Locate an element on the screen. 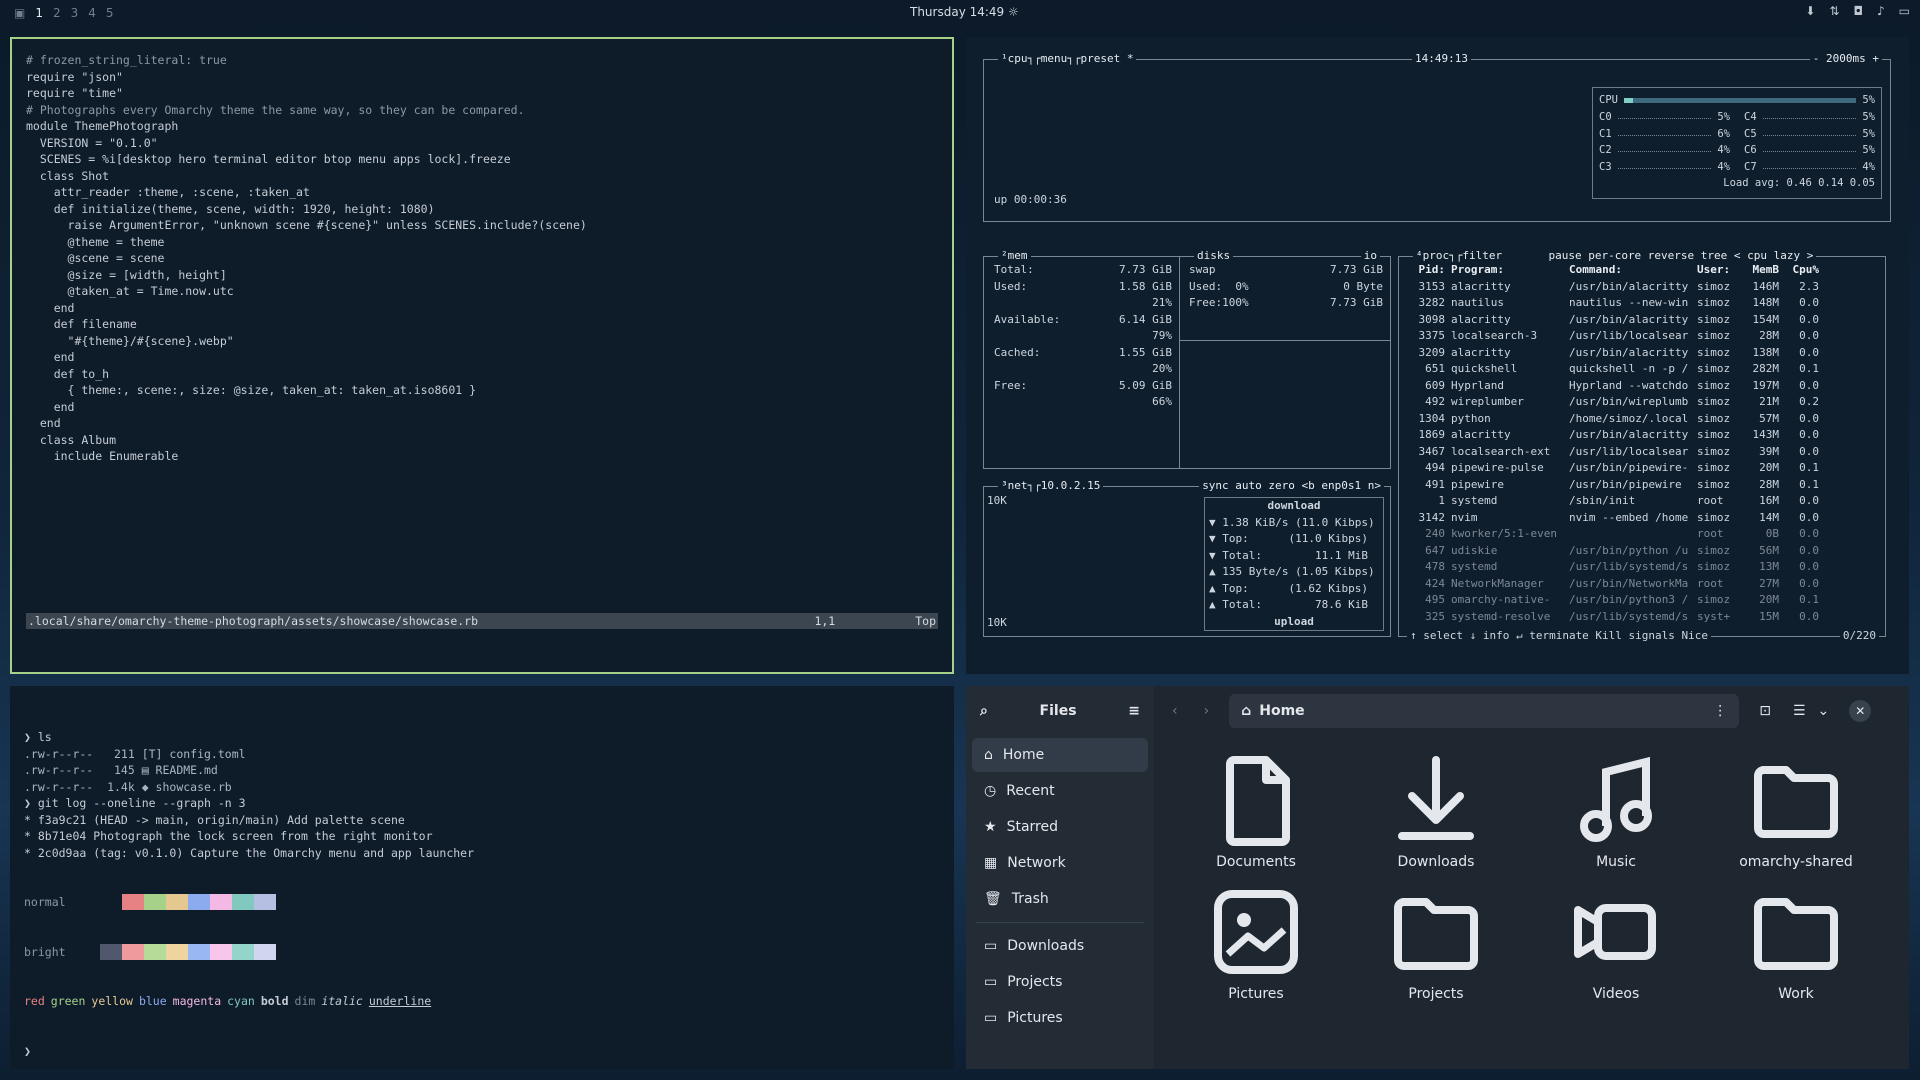  shell-prompt: ❯ is located at coordinates (482, 1051).